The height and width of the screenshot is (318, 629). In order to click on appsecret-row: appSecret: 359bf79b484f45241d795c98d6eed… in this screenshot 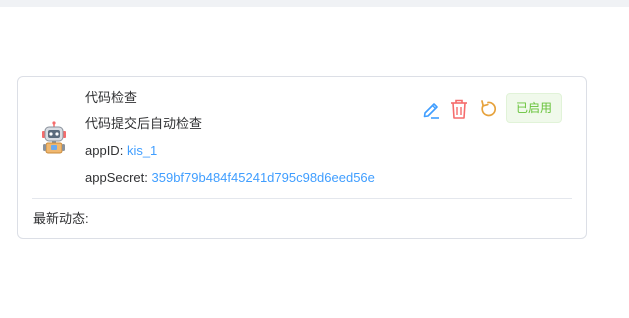, I will do `click(230, 178)`.